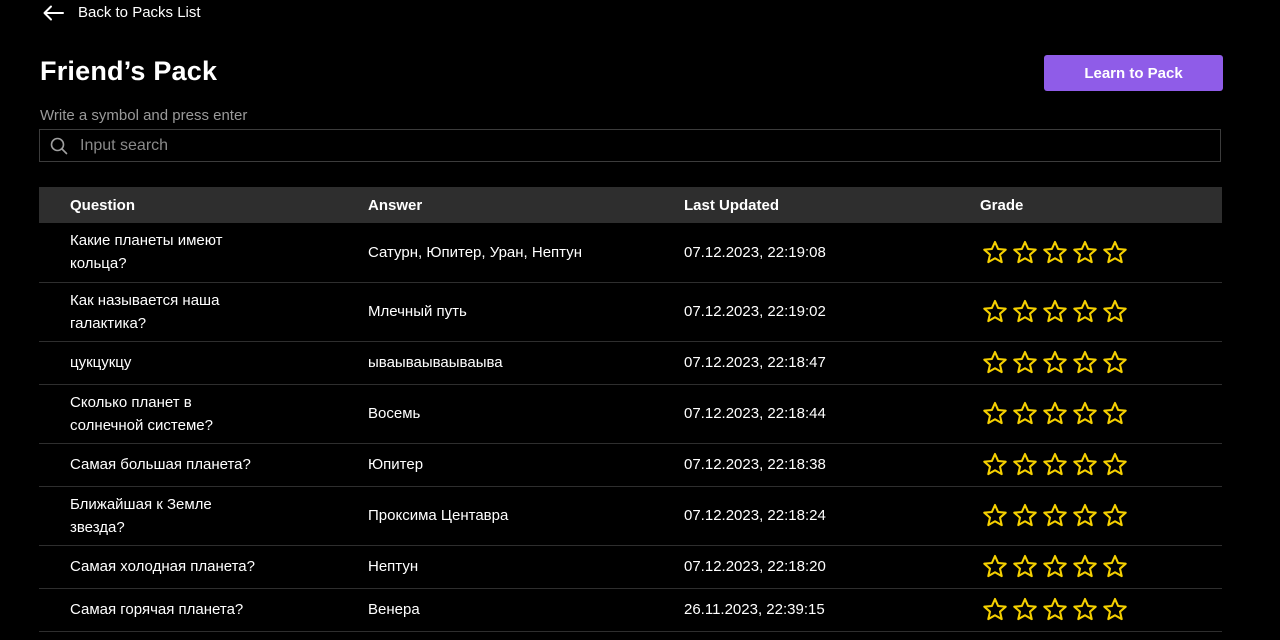 Image resolution: width=1280 pixels, height=640 pixels. Describe the element at coordinates (157, 609) in the screenshot. I see `question-text: Самая горячая планета?` at that location.